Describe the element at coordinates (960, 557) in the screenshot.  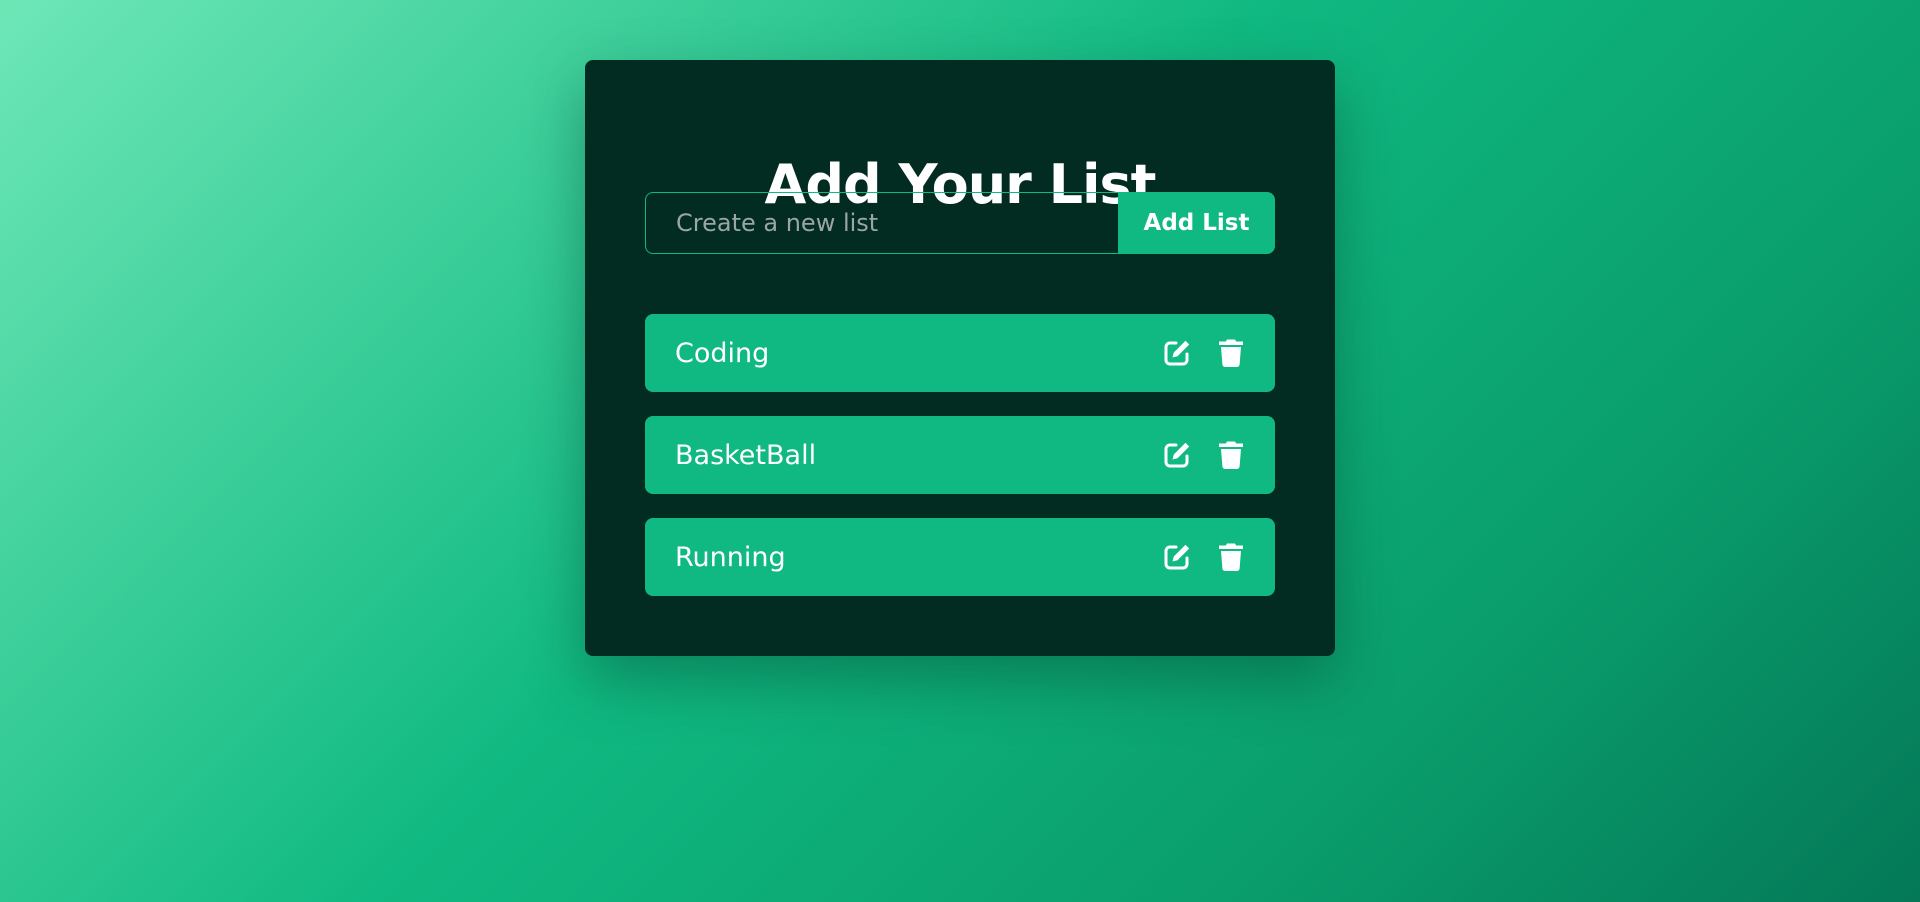
I see `list-item: Running` at that location.